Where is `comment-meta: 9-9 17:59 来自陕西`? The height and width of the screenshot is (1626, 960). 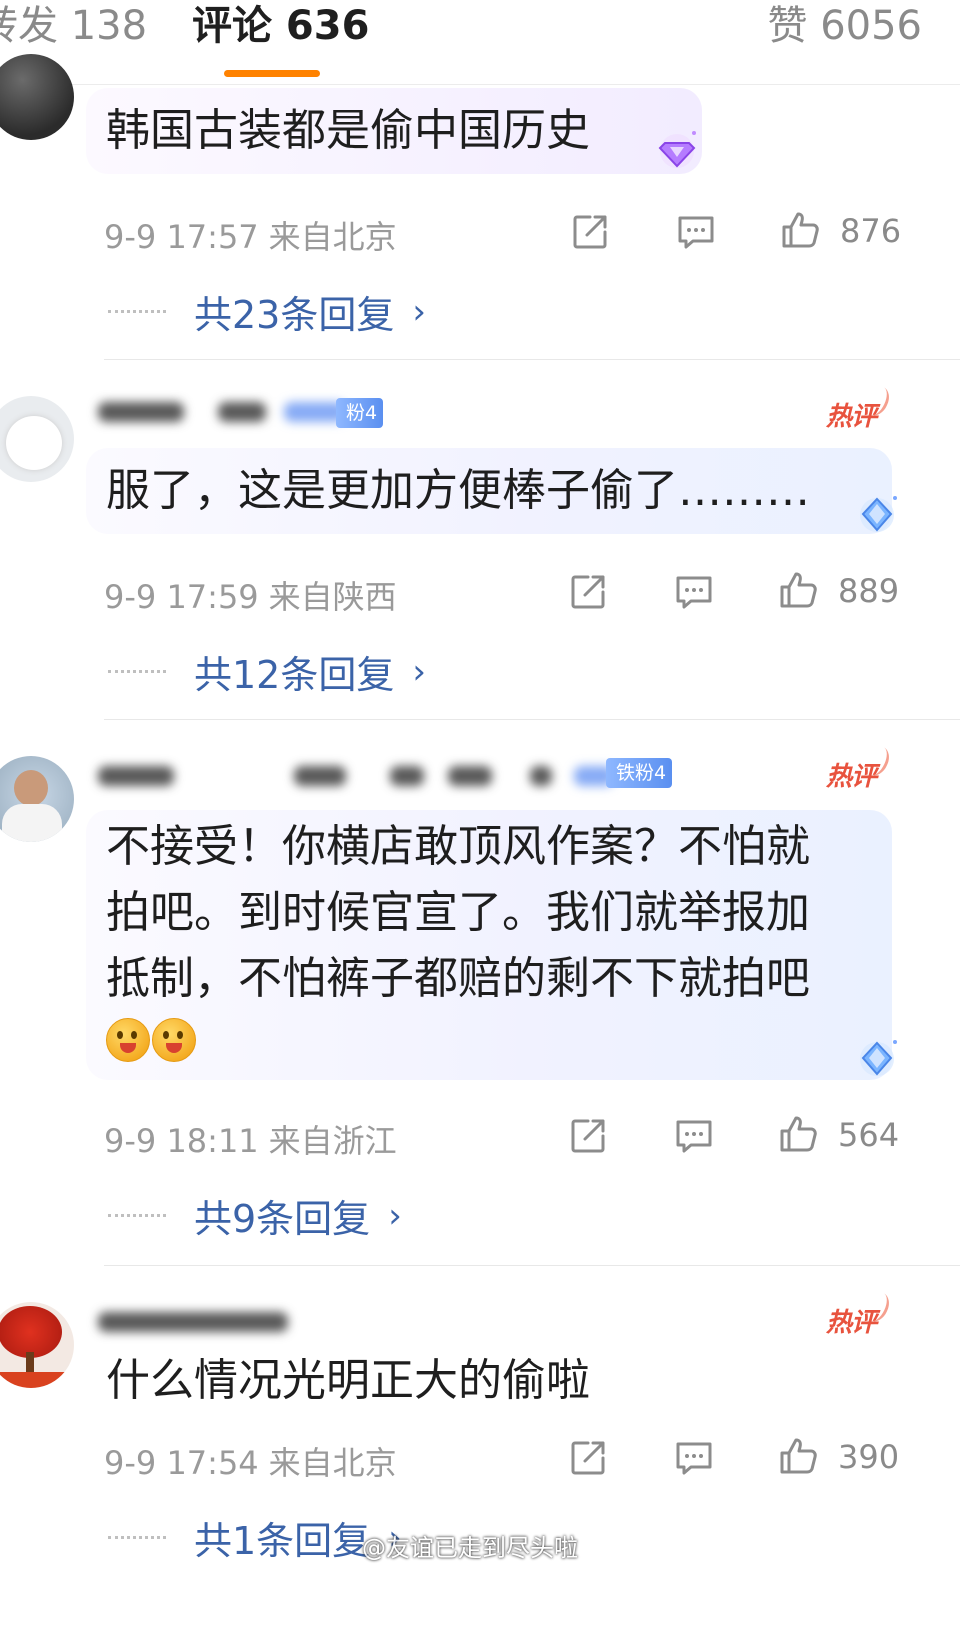
comment-meta: 9-9 17:59 来自陕西 is located at coordinates (250, 595).